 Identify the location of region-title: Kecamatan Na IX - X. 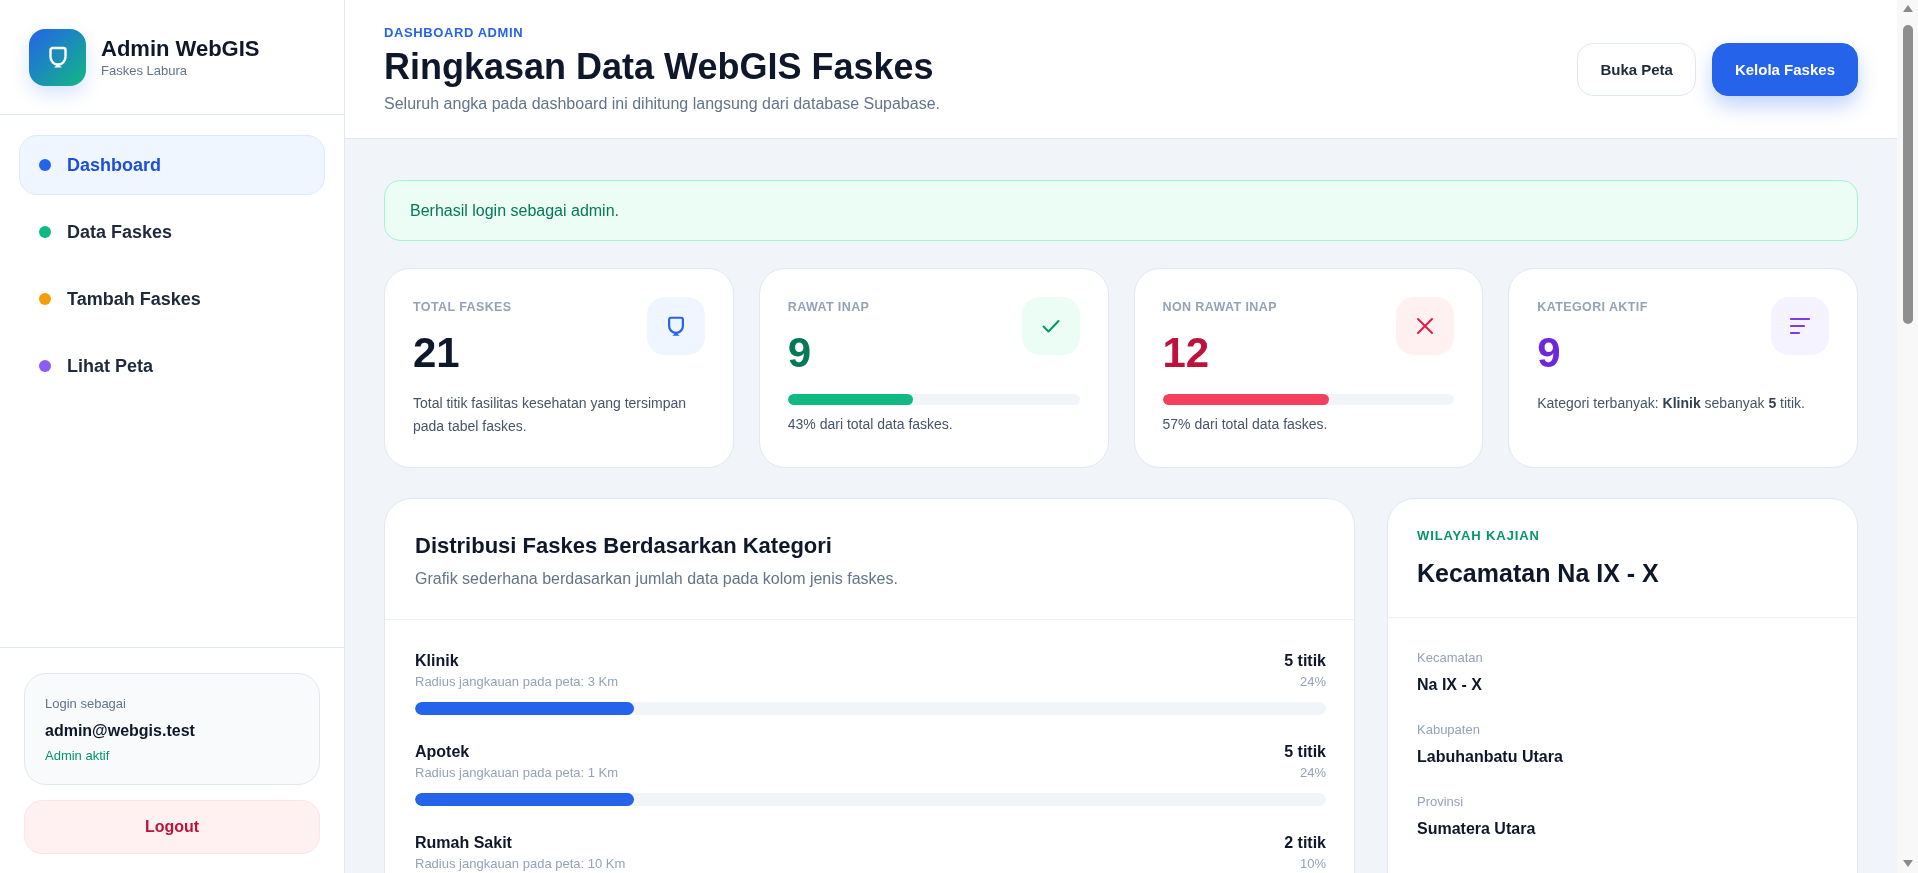
(1538, 573).